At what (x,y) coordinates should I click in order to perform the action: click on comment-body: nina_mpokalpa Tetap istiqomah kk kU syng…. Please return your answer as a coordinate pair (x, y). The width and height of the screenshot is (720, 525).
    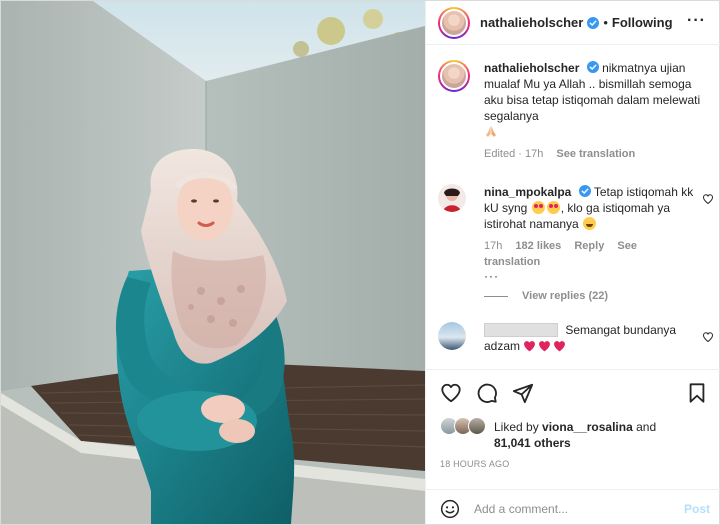
    Looking at the image, I should click on (590, 233).